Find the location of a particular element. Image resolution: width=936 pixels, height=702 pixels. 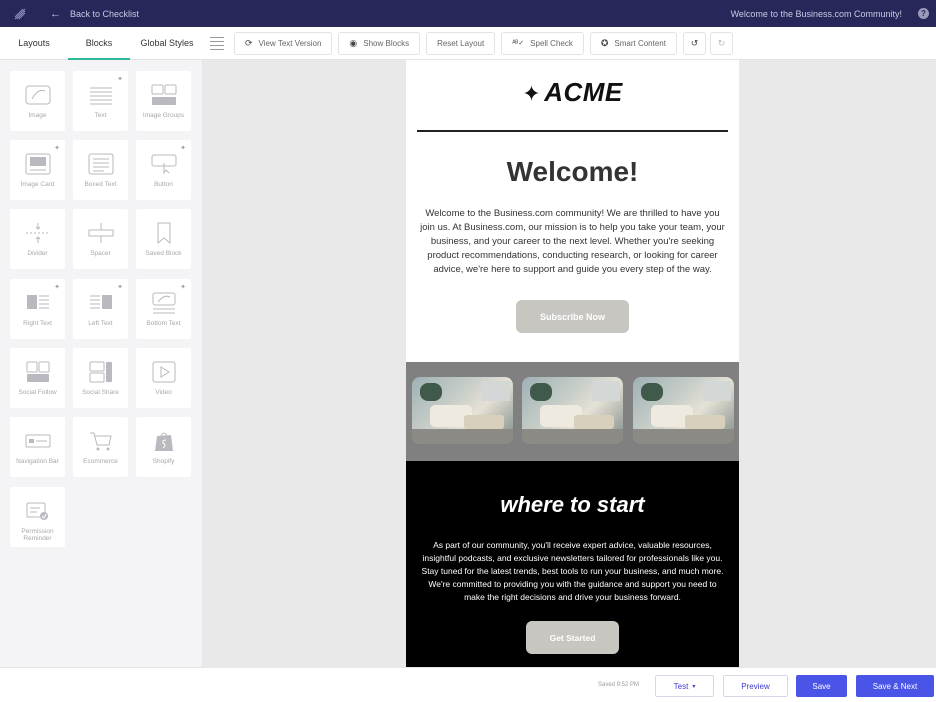

block-saved-block: Saved Block is located at coordinates (163, 239).